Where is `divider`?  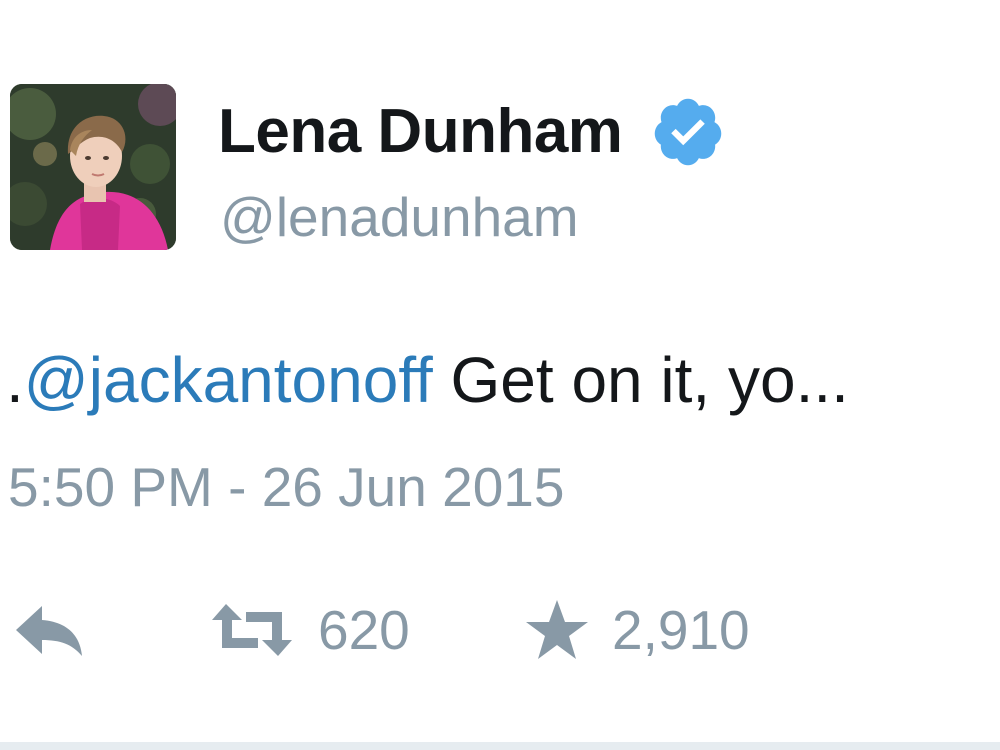 divider is located at coordinates (500, 746).